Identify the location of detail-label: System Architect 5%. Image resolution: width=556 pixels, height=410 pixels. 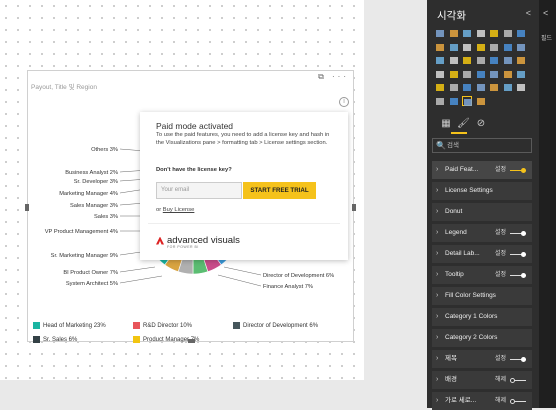
(92, 284).